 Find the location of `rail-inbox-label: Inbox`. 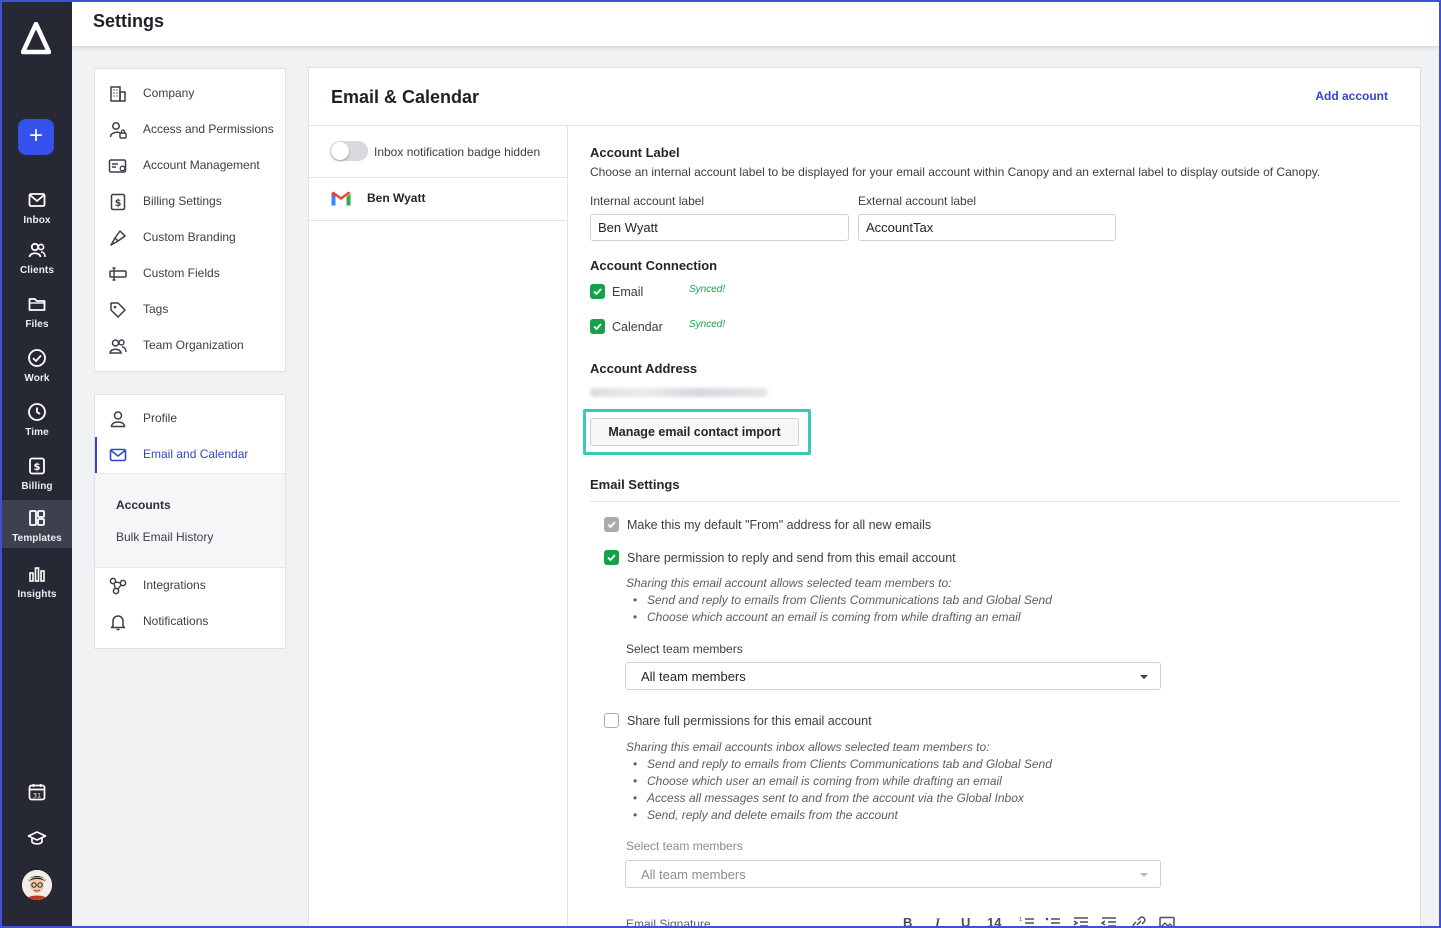

rail-inbox-label: Inbox is located at coordinates (37, 220).